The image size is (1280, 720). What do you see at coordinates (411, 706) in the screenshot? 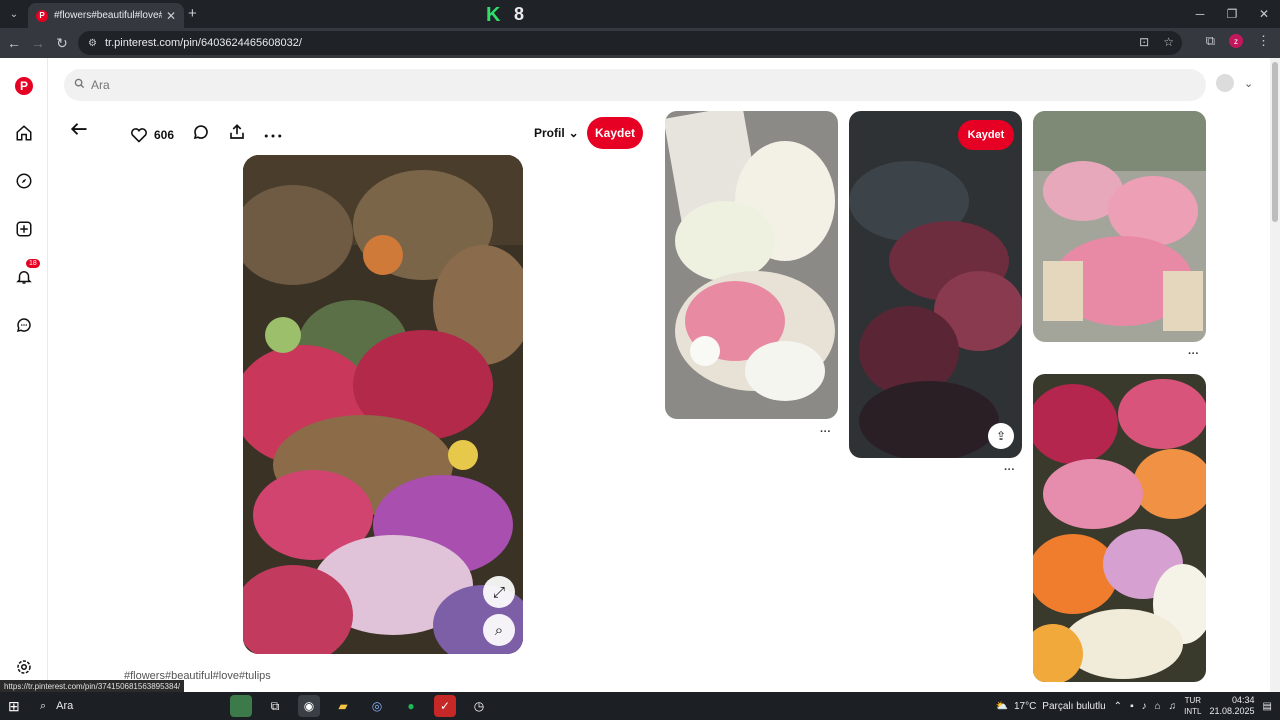
I see `spotify-icon: ●` at bounding box center [411, 706].